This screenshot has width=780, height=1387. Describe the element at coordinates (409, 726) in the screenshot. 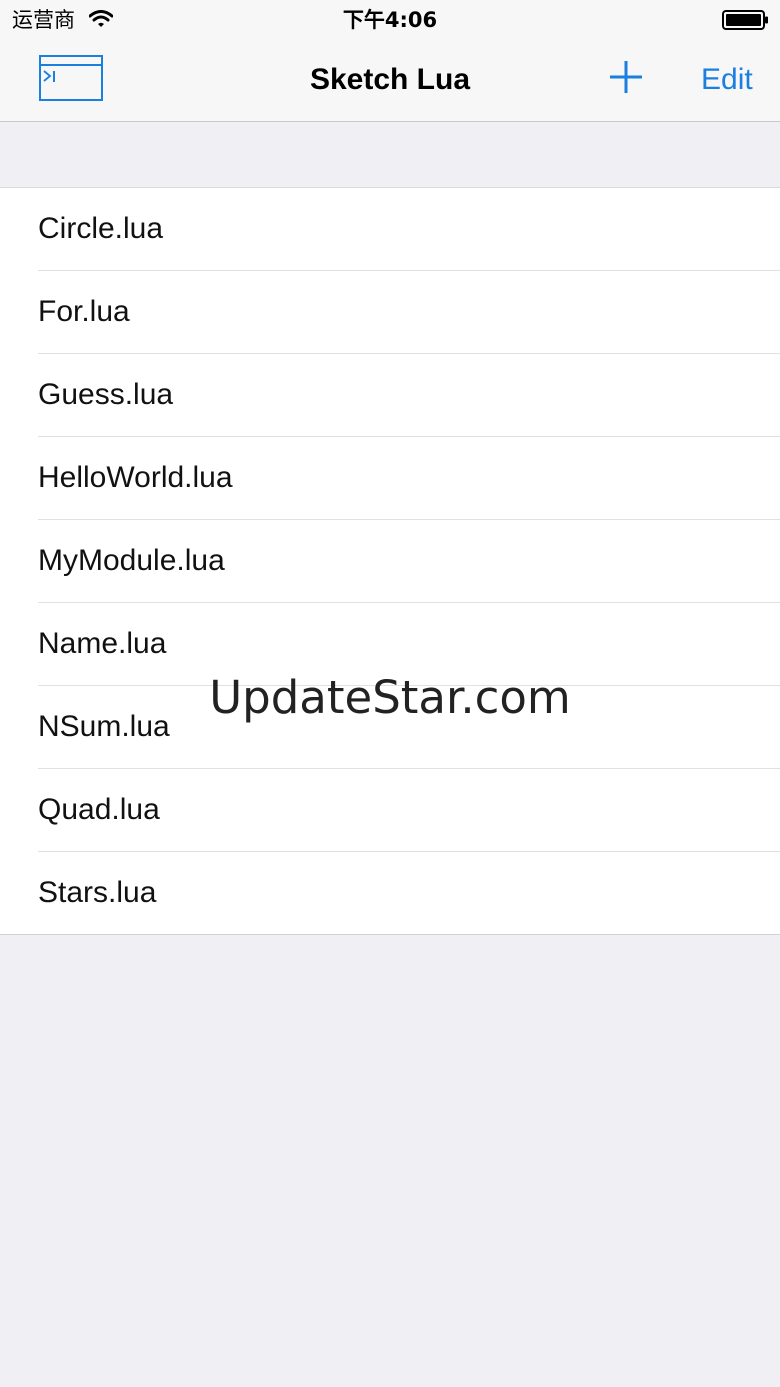

I see `list-item-nsum: NSum.lua` at that location.